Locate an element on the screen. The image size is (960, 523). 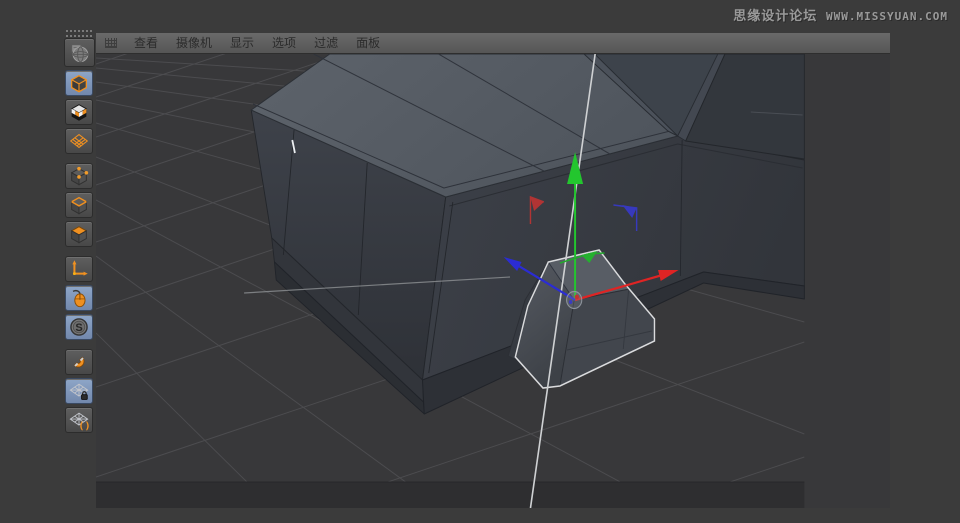
tool-tweak-mode-button is located at coordinates (79, 298).